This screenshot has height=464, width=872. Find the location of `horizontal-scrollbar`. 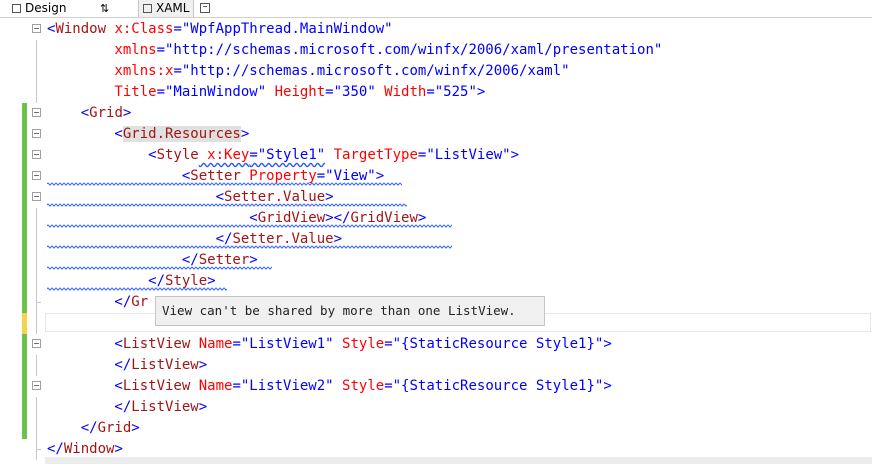

horizontal-scrollbar is located at coordinates (458, 460).